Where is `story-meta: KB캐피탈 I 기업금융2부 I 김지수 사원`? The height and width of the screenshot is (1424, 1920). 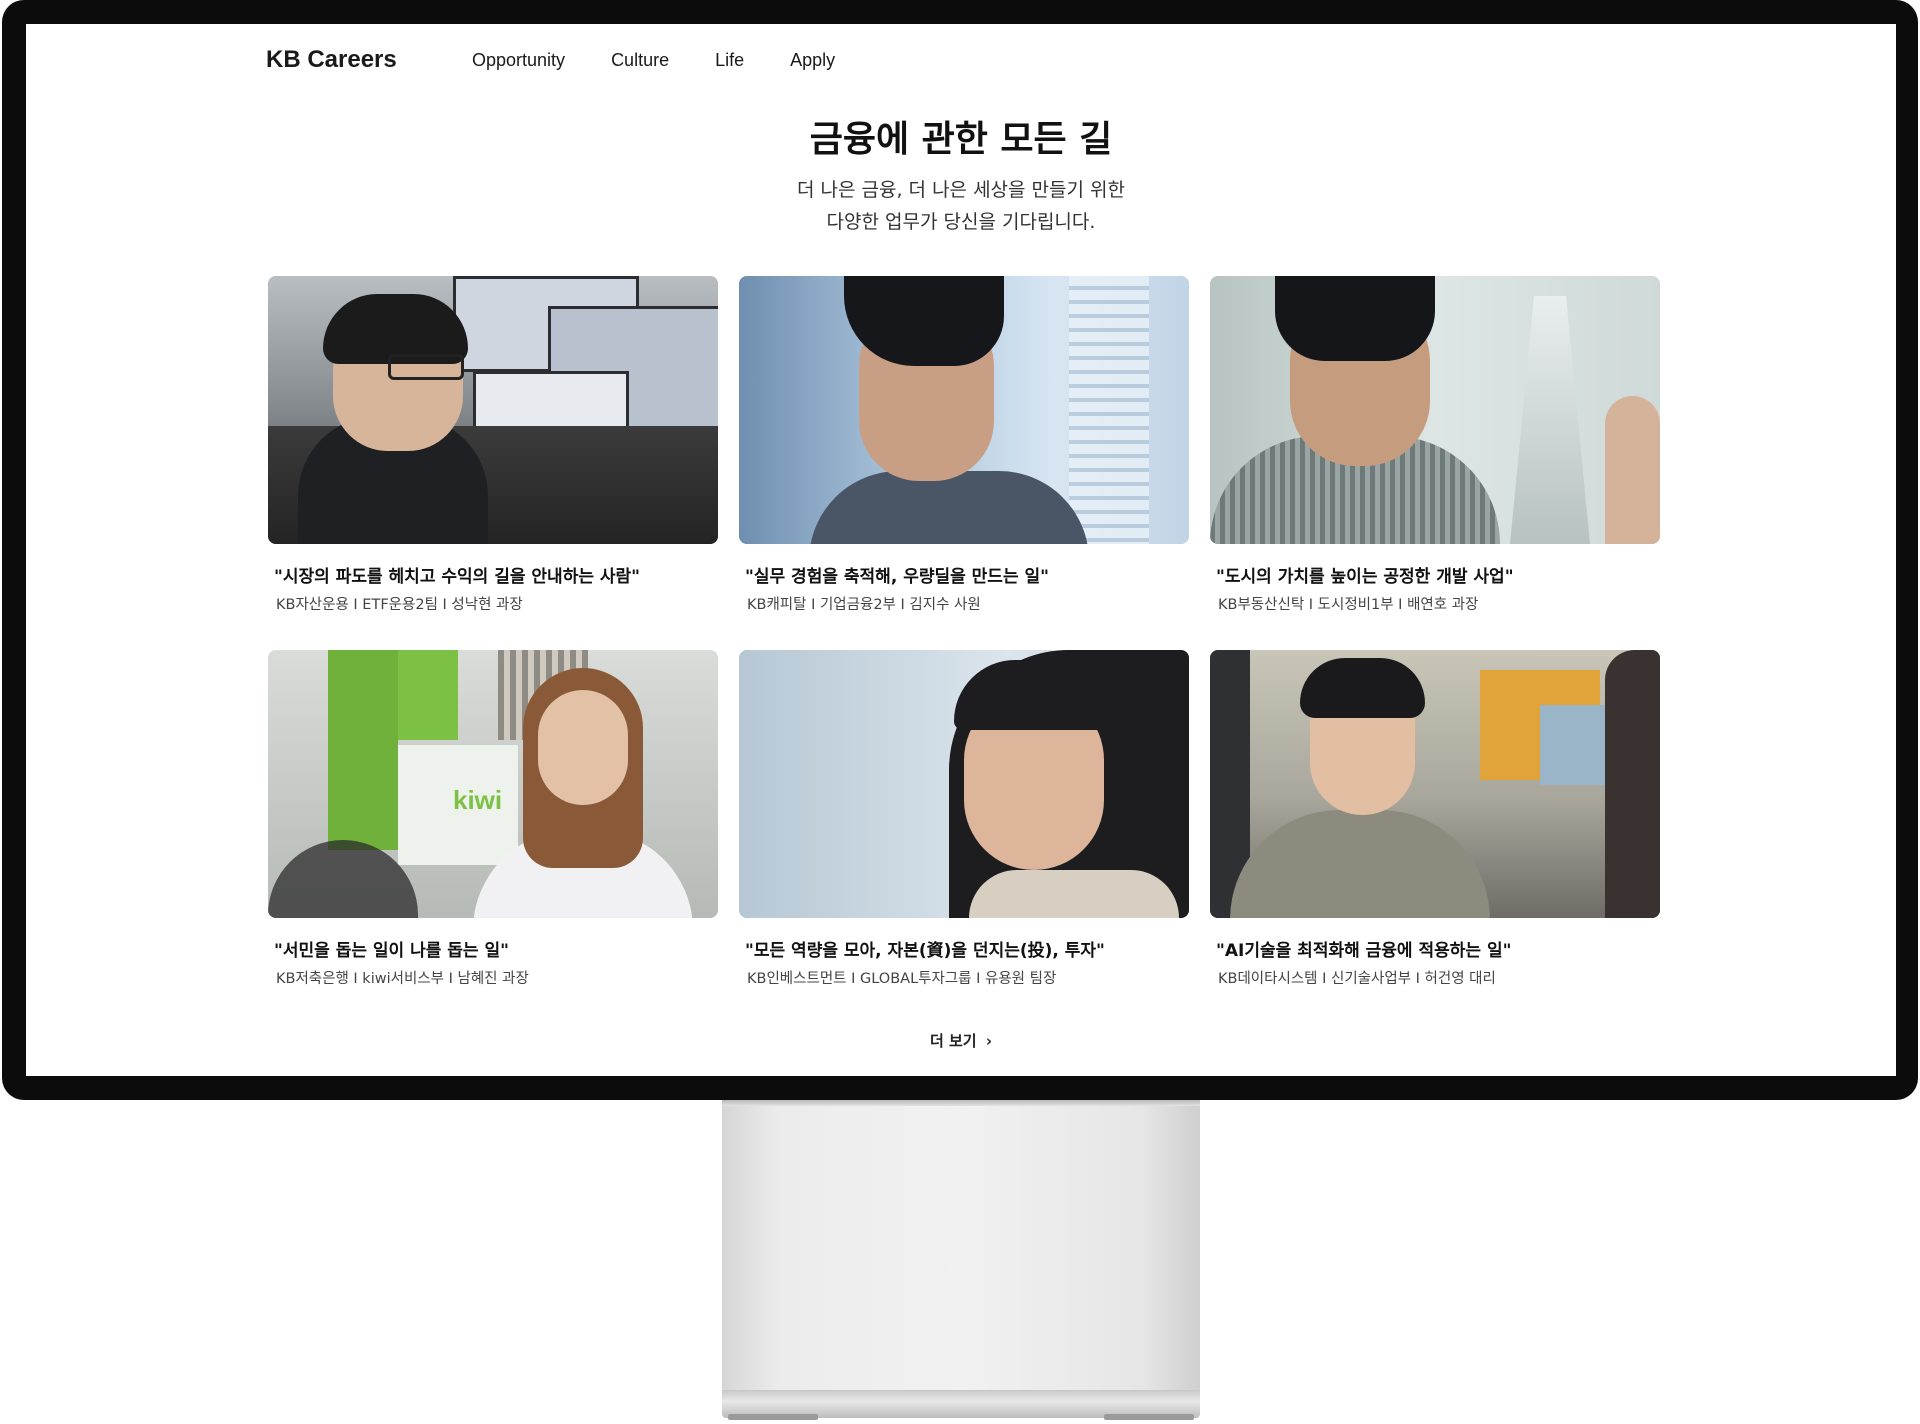
story-meta: KB캐피탈 I 기업금융2부 I 김지수 사원 is located at coordinates (864, 605).